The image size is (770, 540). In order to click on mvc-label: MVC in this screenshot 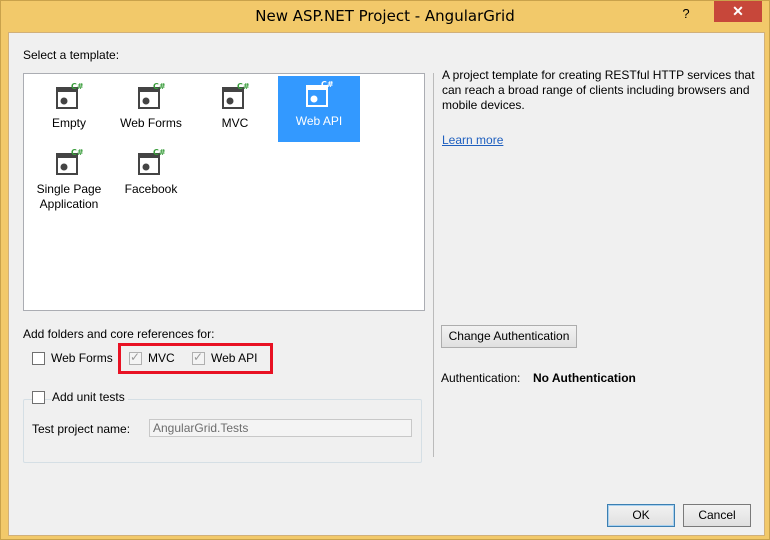, I will do `click(161, 358)`.